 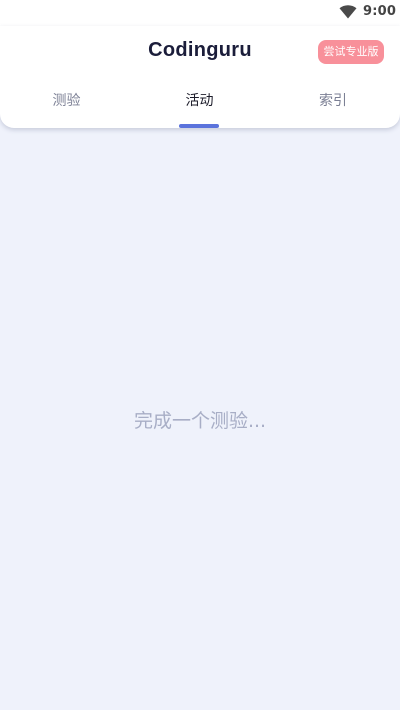 I want to click on try-pro-button: 尝试专业版, so click(x=351, y=52).